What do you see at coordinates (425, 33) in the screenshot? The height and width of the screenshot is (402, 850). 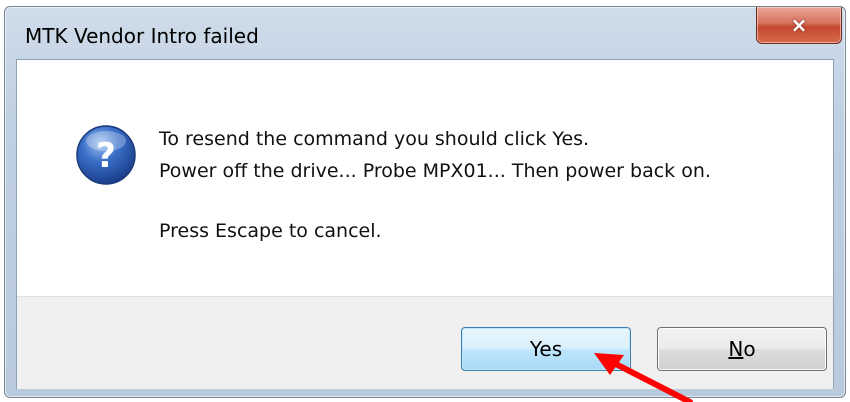 I see `title-bar: MTK Vendor Intro failed ×` at bounding box center [425, 33].